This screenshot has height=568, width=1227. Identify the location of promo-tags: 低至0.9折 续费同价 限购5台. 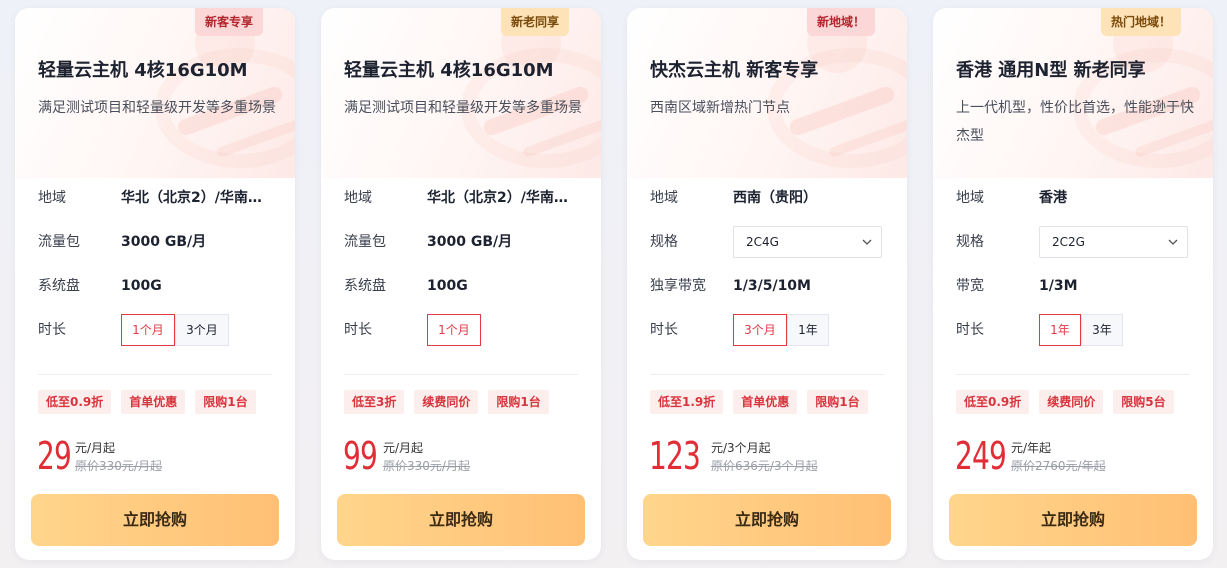
(1065, 402).